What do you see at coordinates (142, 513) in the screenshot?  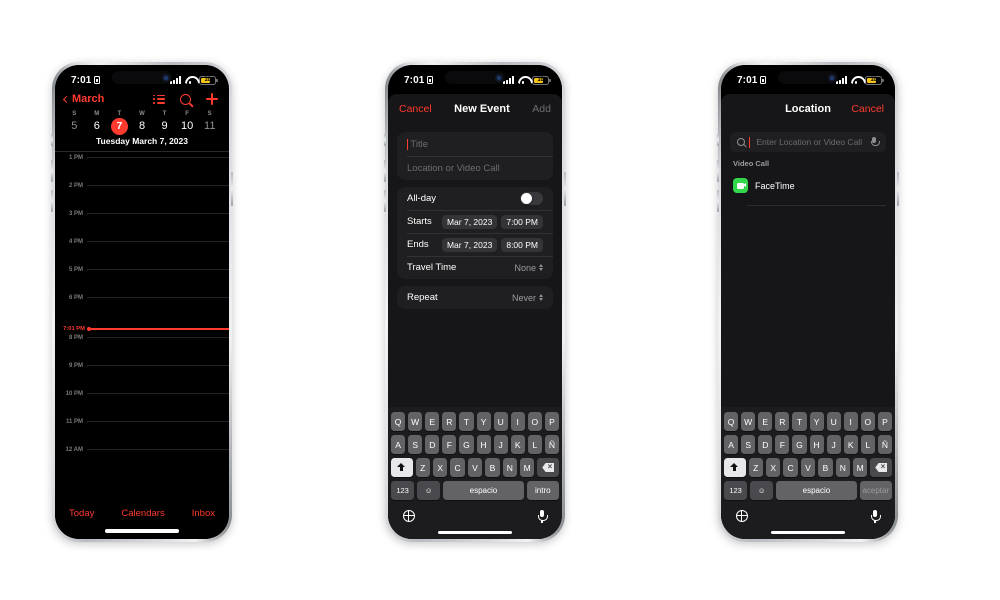 I see `calendars-button: Calendars` at bounding box center [142, 513].